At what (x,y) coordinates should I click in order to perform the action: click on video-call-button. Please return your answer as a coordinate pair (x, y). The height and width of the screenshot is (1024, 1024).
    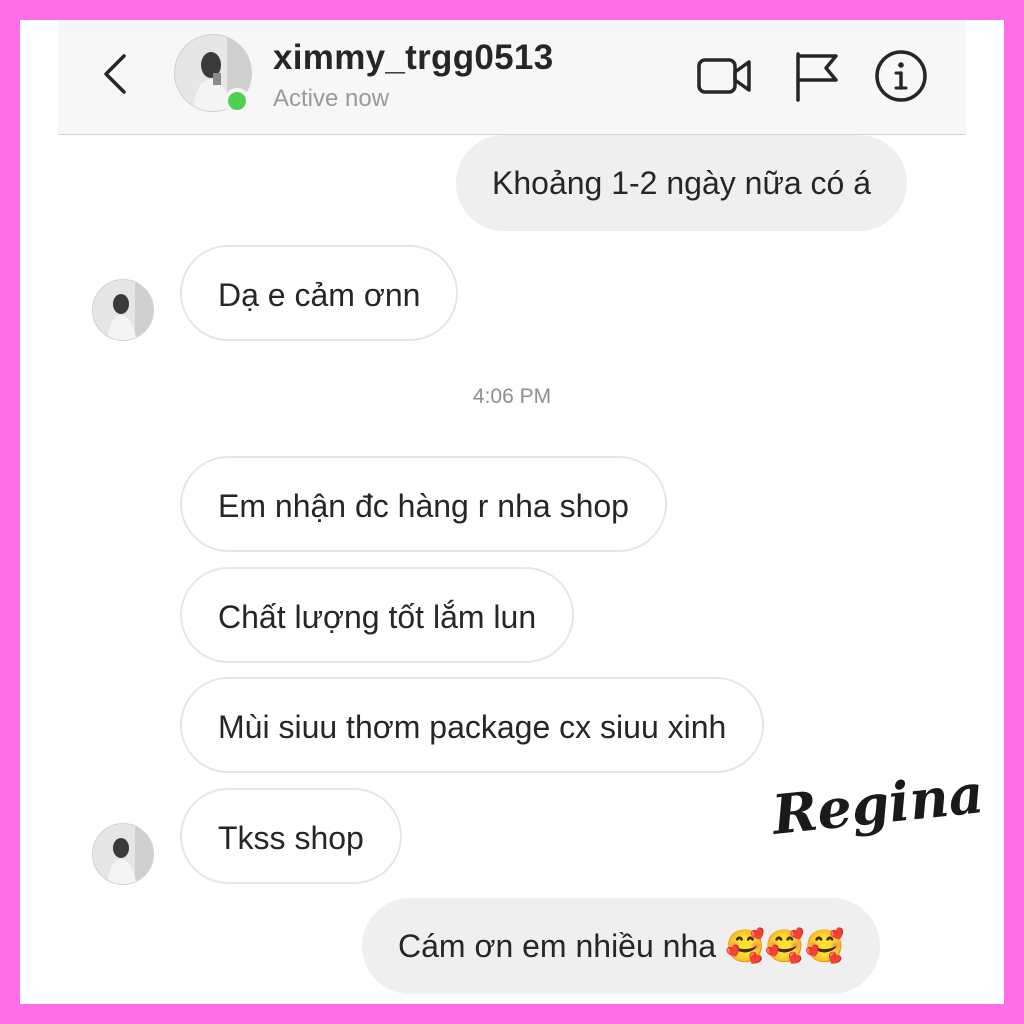
    Looking at the image, I should click on (724, 76).